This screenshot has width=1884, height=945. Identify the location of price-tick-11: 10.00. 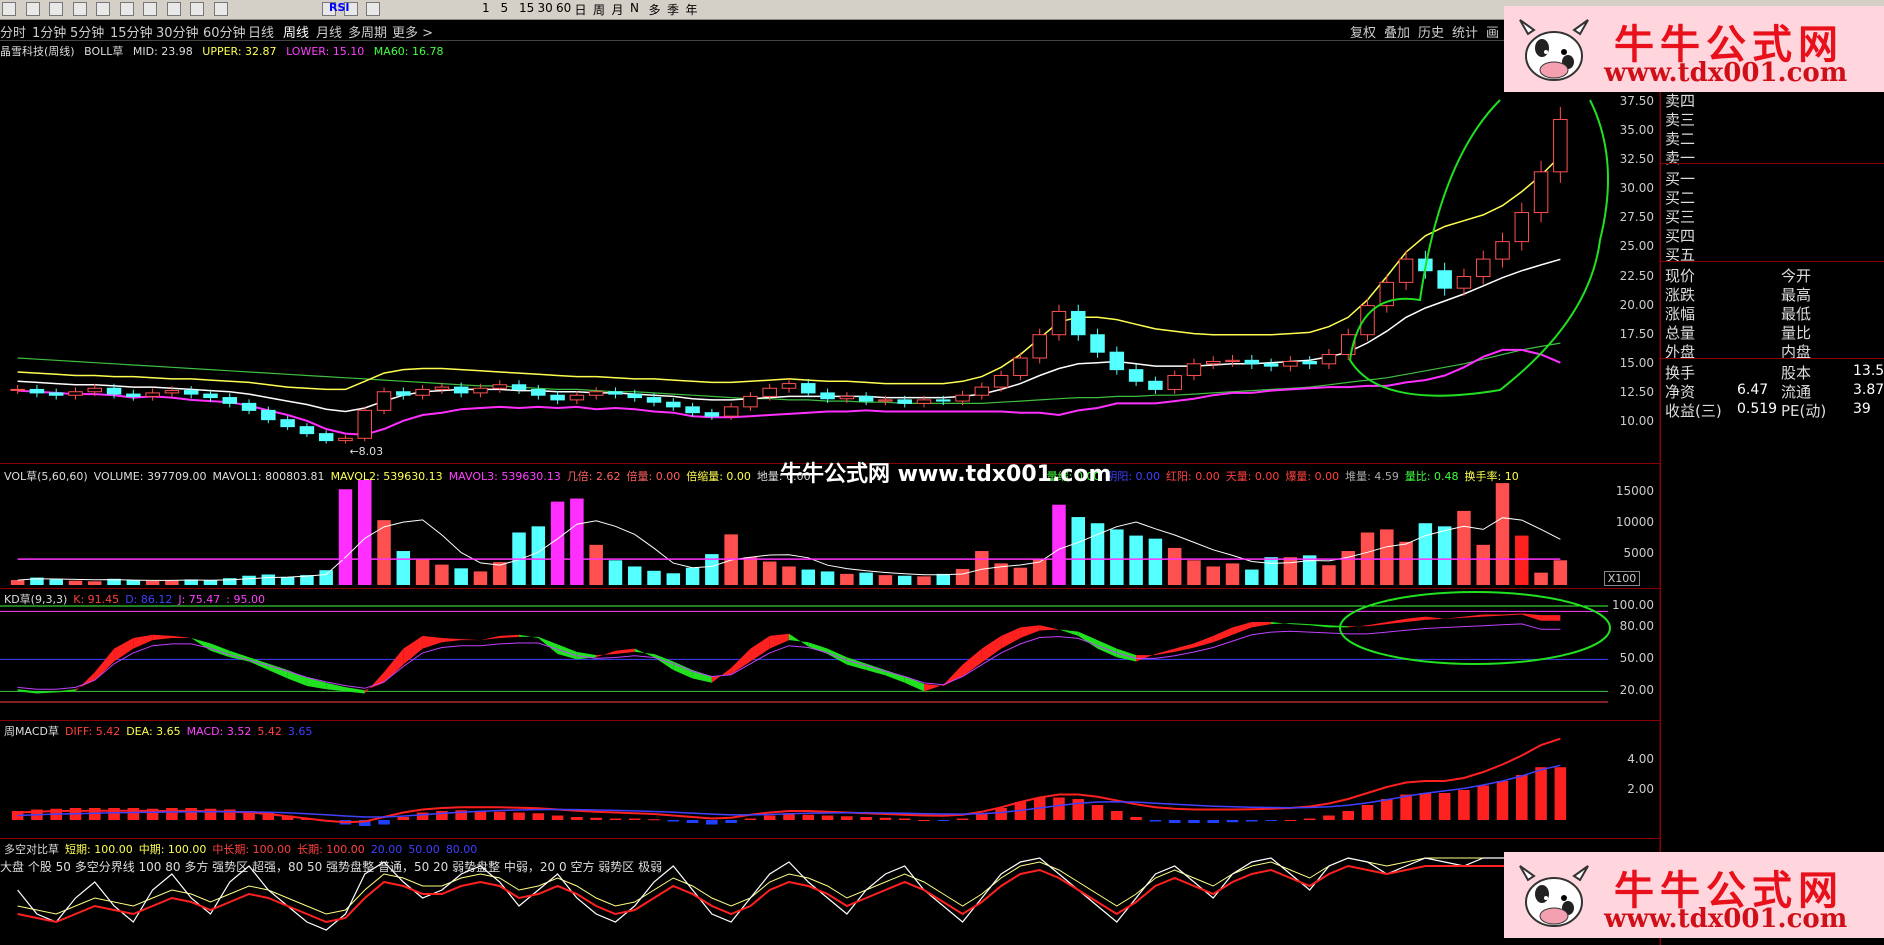
(1636, 421).